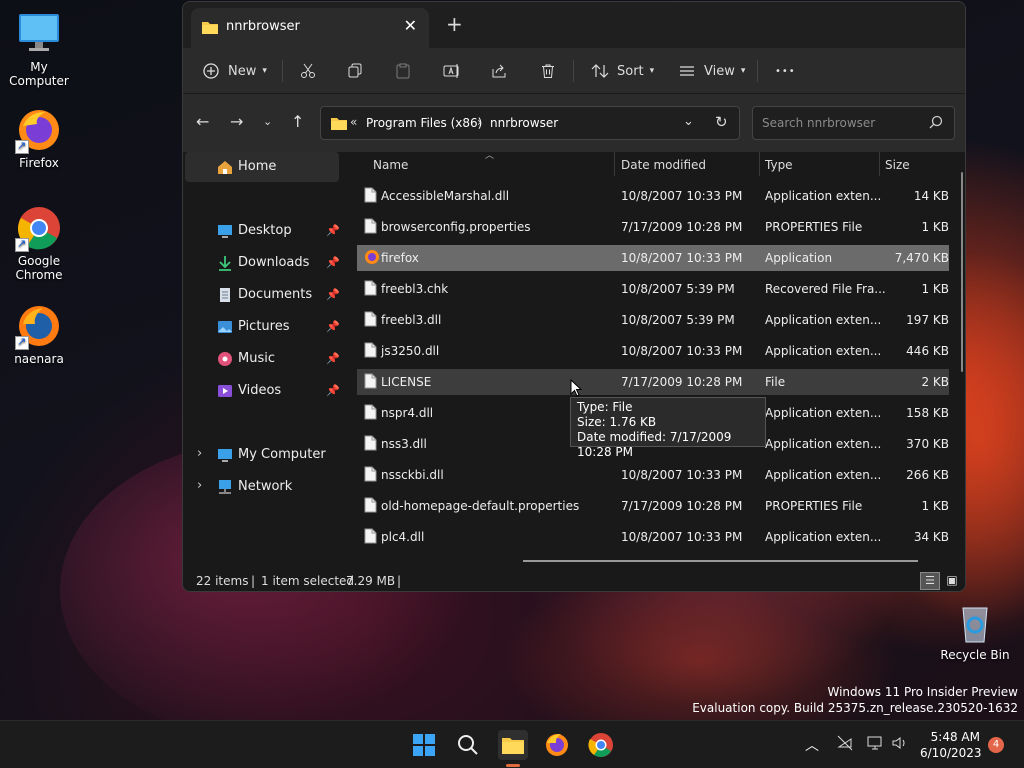  Describe the element at coordinates (274, 262) in the screenshot. I see `sidebar-item-label: Downloads` at that location.